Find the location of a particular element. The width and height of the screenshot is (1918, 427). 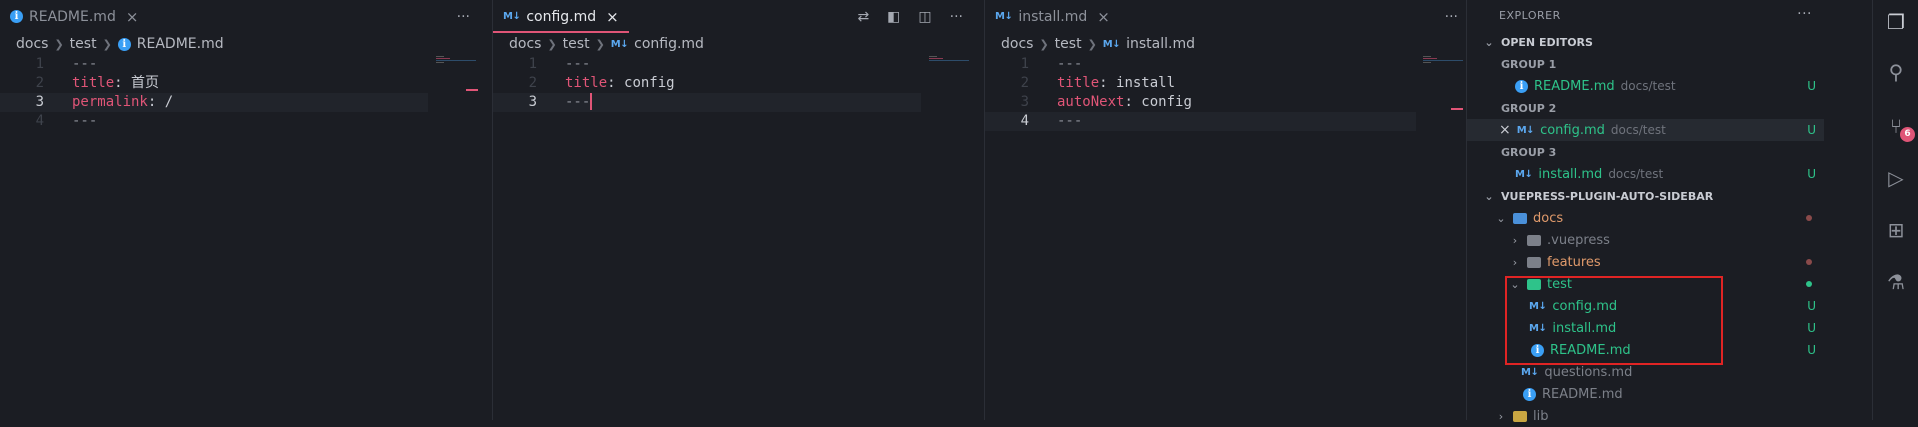

folder-name: docs is located at coordinates (1548, 218).